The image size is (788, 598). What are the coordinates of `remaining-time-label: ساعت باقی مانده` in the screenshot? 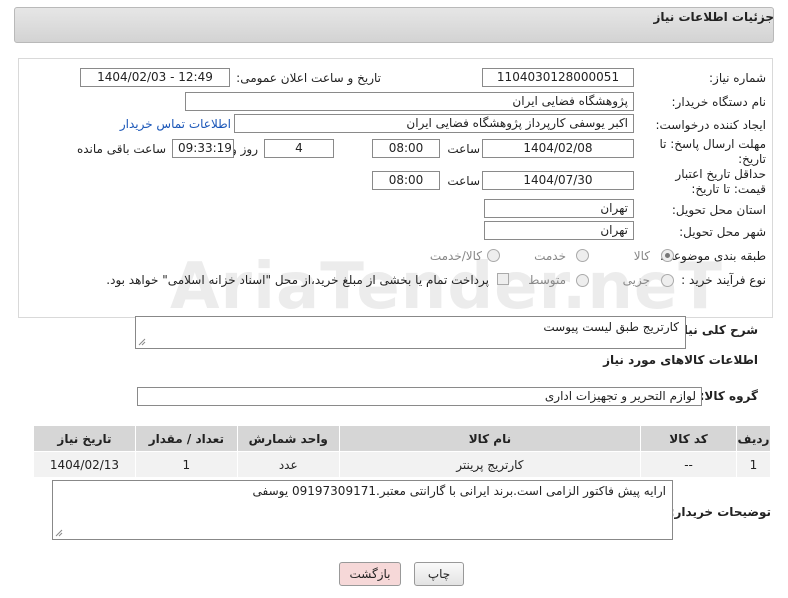 It's located at (121, 149).